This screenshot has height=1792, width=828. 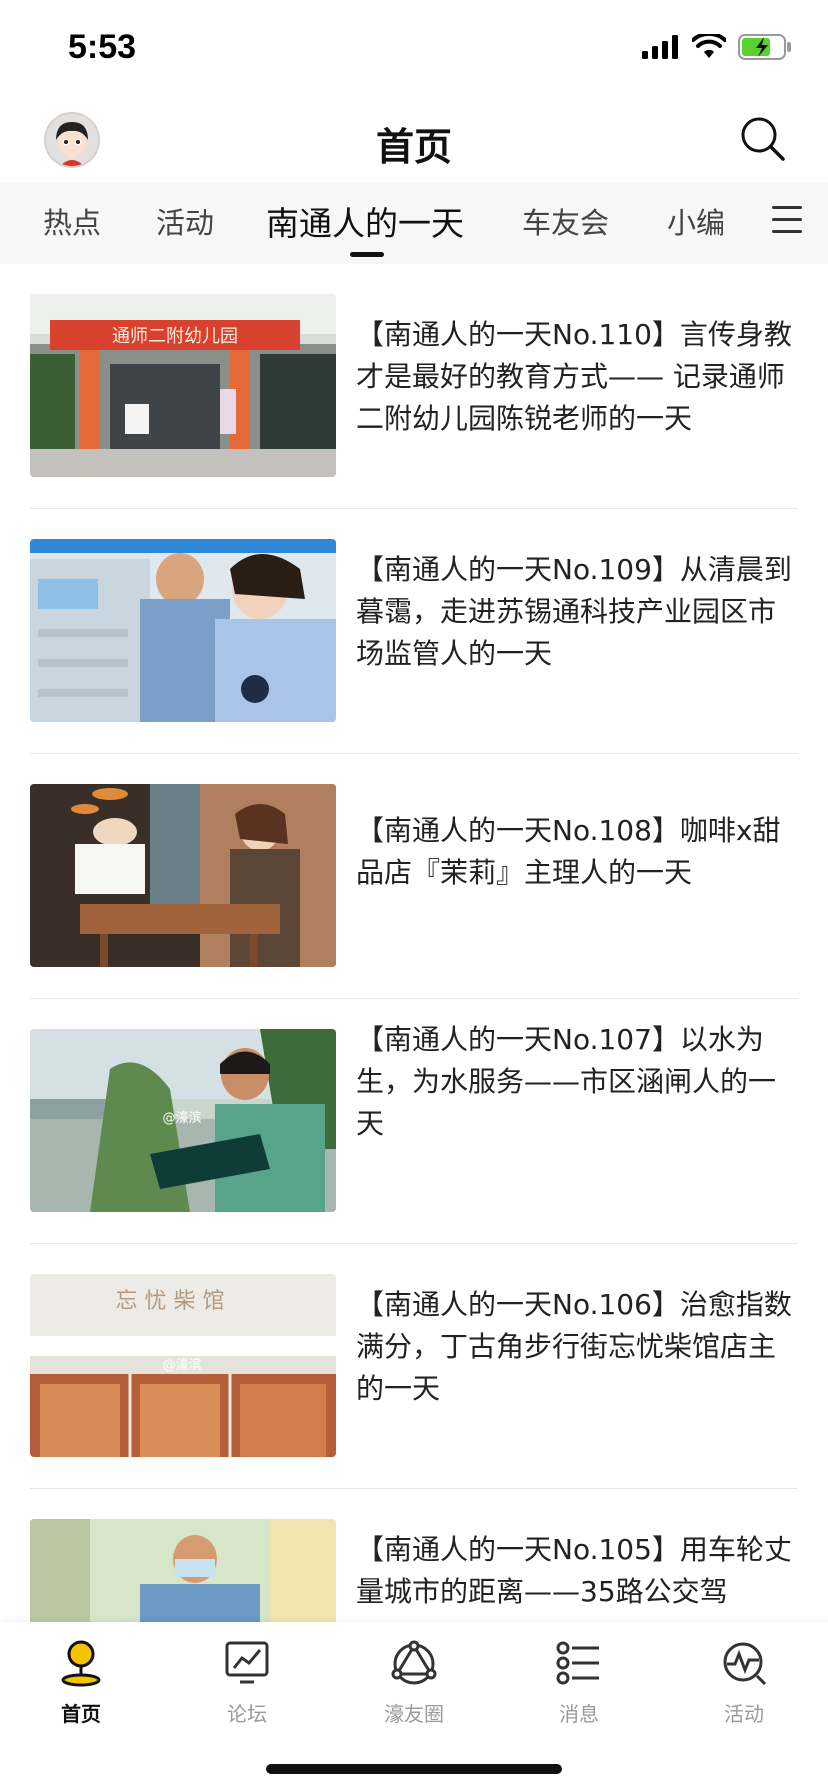 I want to click on signal-icon, so click(x=660, y=47).